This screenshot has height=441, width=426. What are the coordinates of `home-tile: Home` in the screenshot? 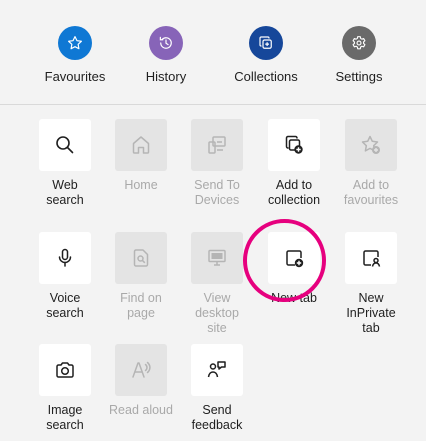 It's located at (141, 156).